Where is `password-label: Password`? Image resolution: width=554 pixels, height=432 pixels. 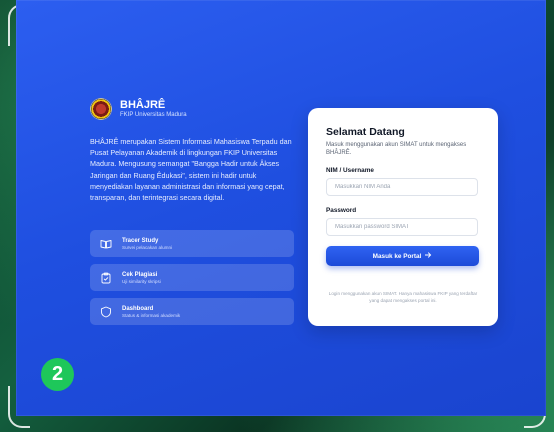 password-label: Password is located at coordinates (341, 210).